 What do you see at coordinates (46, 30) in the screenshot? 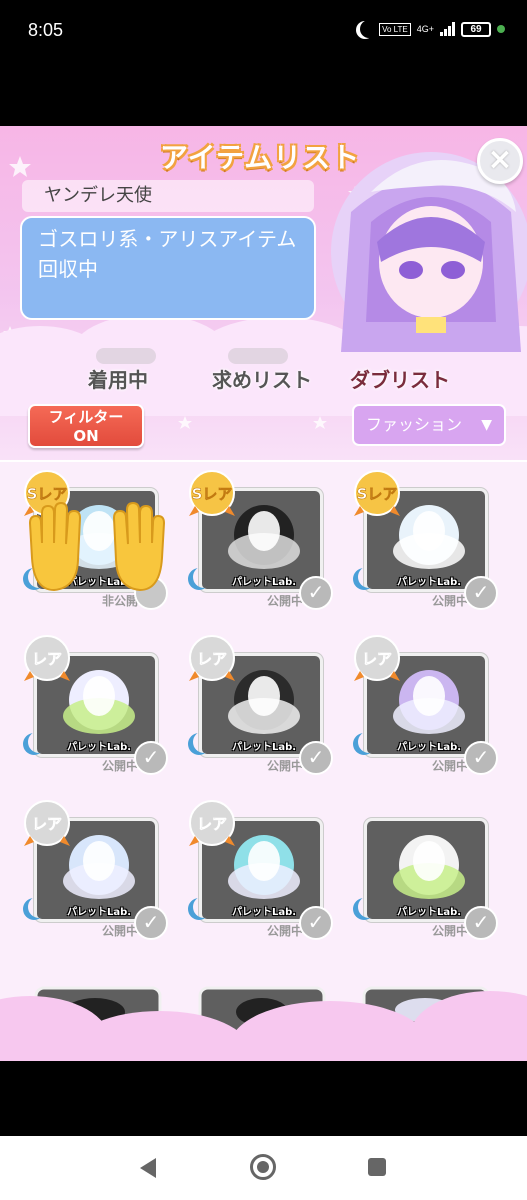
I see `status-time: 8:05` at bounding box center [46, 30].